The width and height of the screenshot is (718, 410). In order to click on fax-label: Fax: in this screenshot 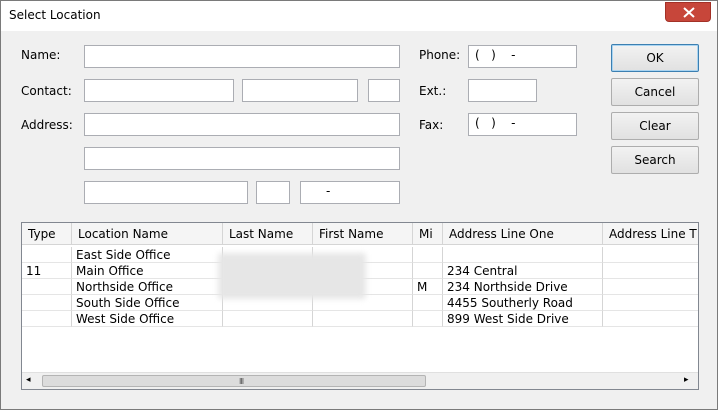, I will do `click(431, 125)`.